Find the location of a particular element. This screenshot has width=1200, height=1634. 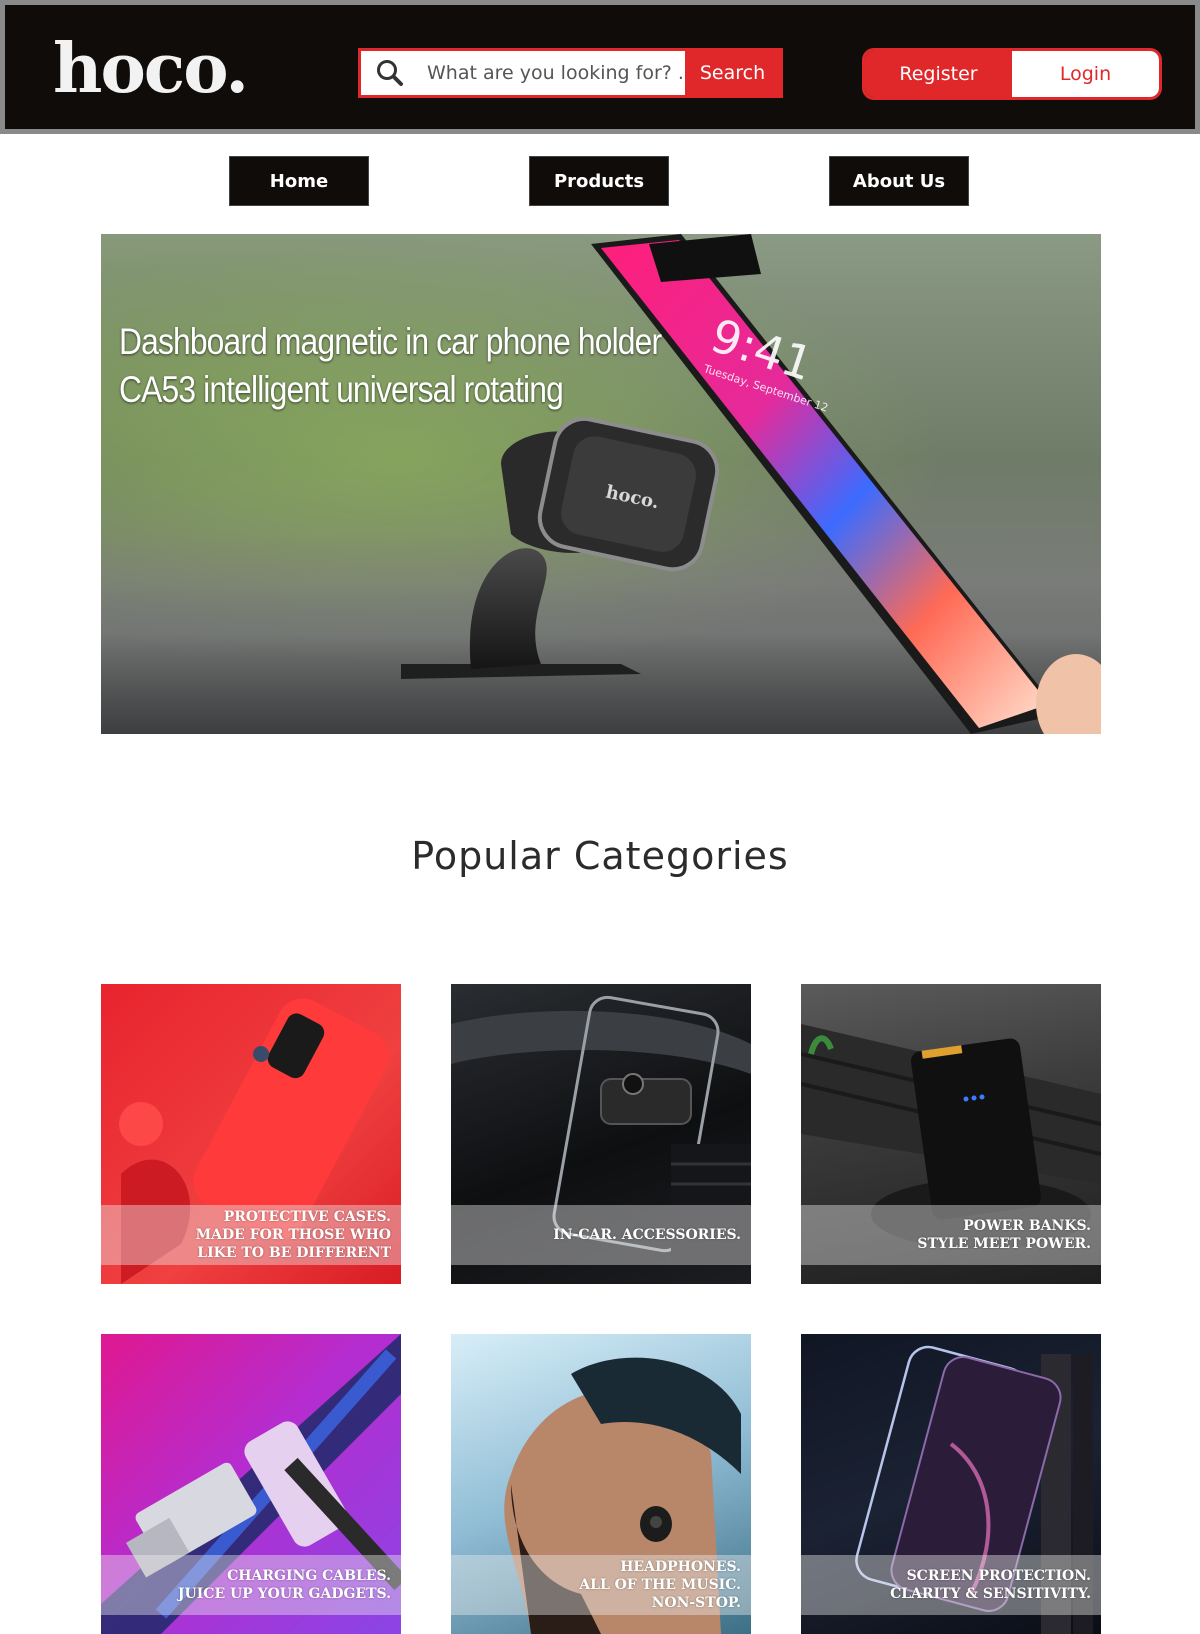

nav-about-us: About Us is located at coordinates (899, 181).